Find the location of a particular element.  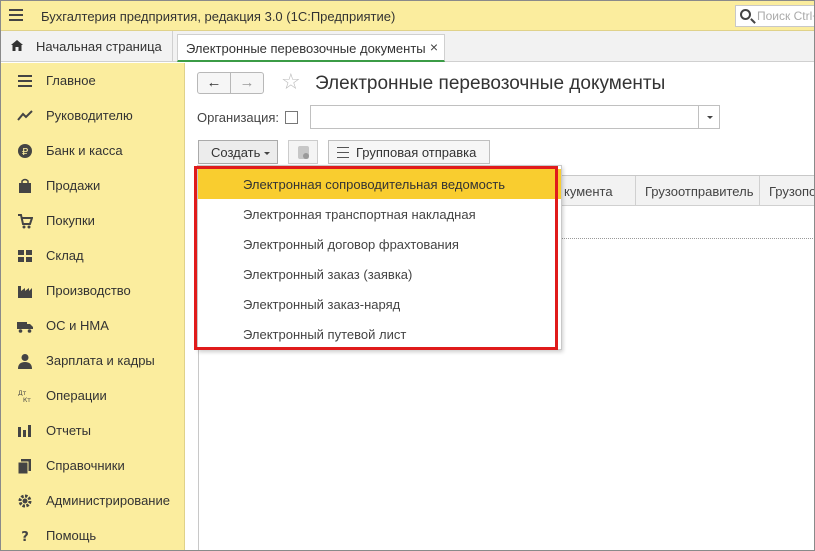

sidebar-item-help: ? Помощь is located at coordinates (93, 534).